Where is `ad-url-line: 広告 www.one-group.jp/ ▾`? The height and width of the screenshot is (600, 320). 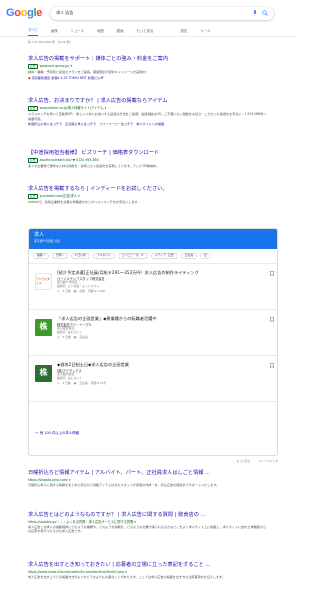 ad-url-line: 広告 www.one-group.jp/ ▾ is located at coordinates (148, 66).